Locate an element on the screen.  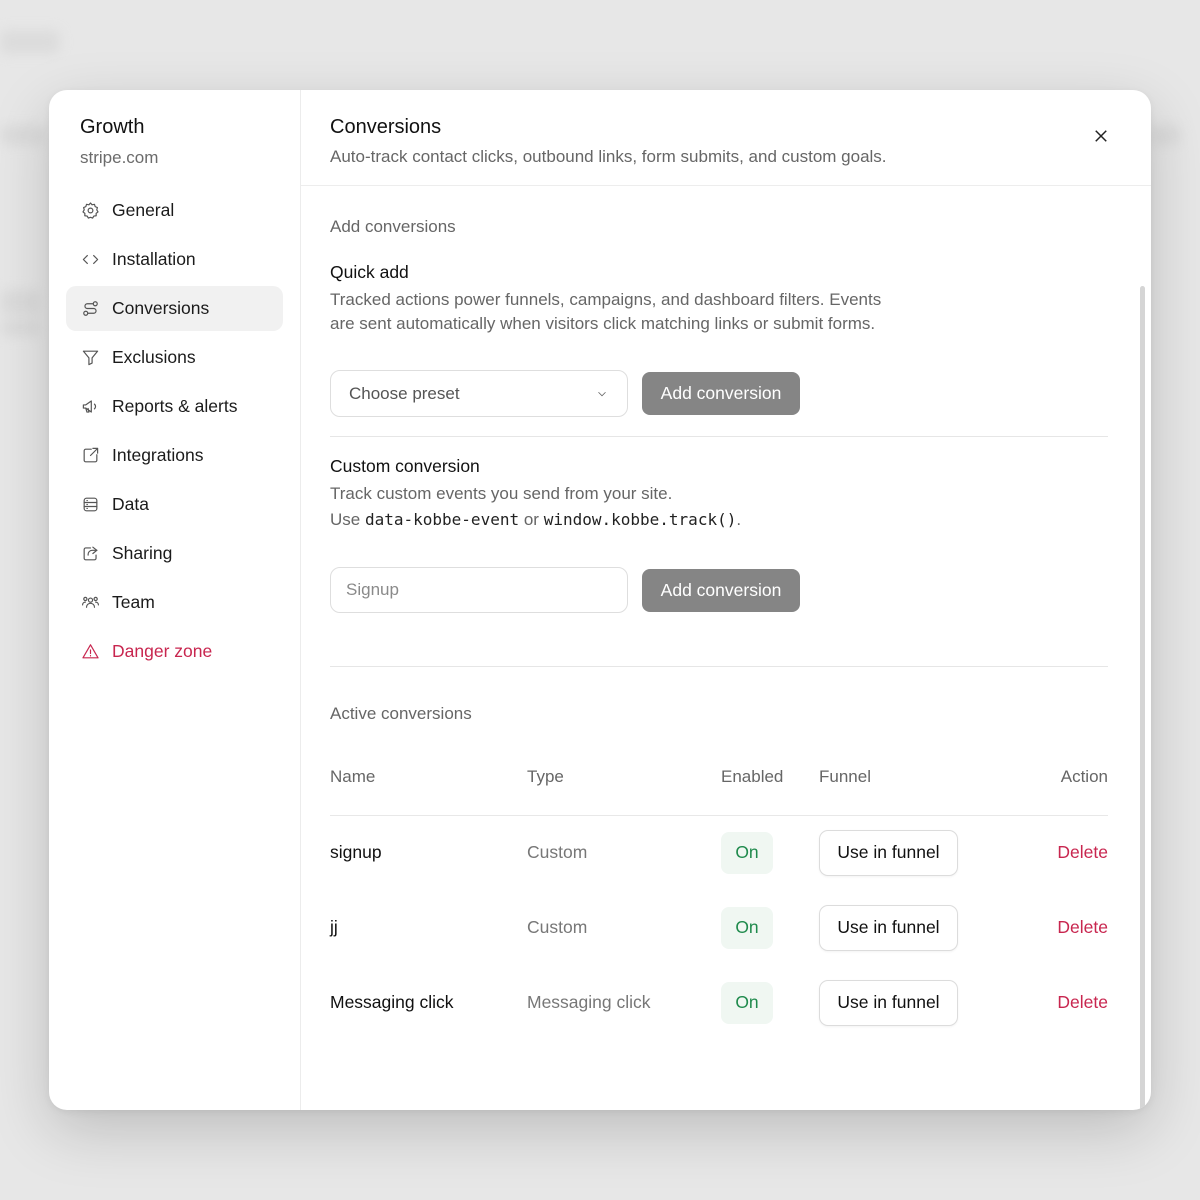
sidebar-item-data: Data is located at coordinates (174, 504).